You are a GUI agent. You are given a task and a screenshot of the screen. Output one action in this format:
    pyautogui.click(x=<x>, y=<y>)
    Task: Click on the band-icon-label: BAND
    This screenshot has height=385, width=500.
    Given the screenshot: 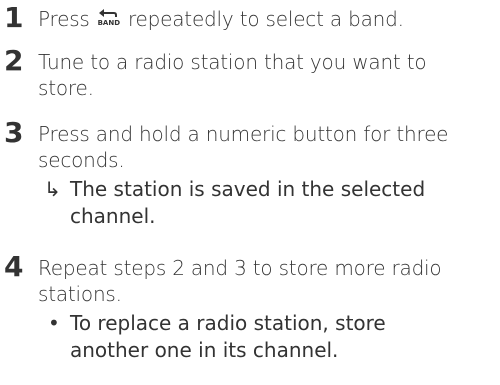 What is the action you would take?
    pyautogui.click(x=108, y=23)
    